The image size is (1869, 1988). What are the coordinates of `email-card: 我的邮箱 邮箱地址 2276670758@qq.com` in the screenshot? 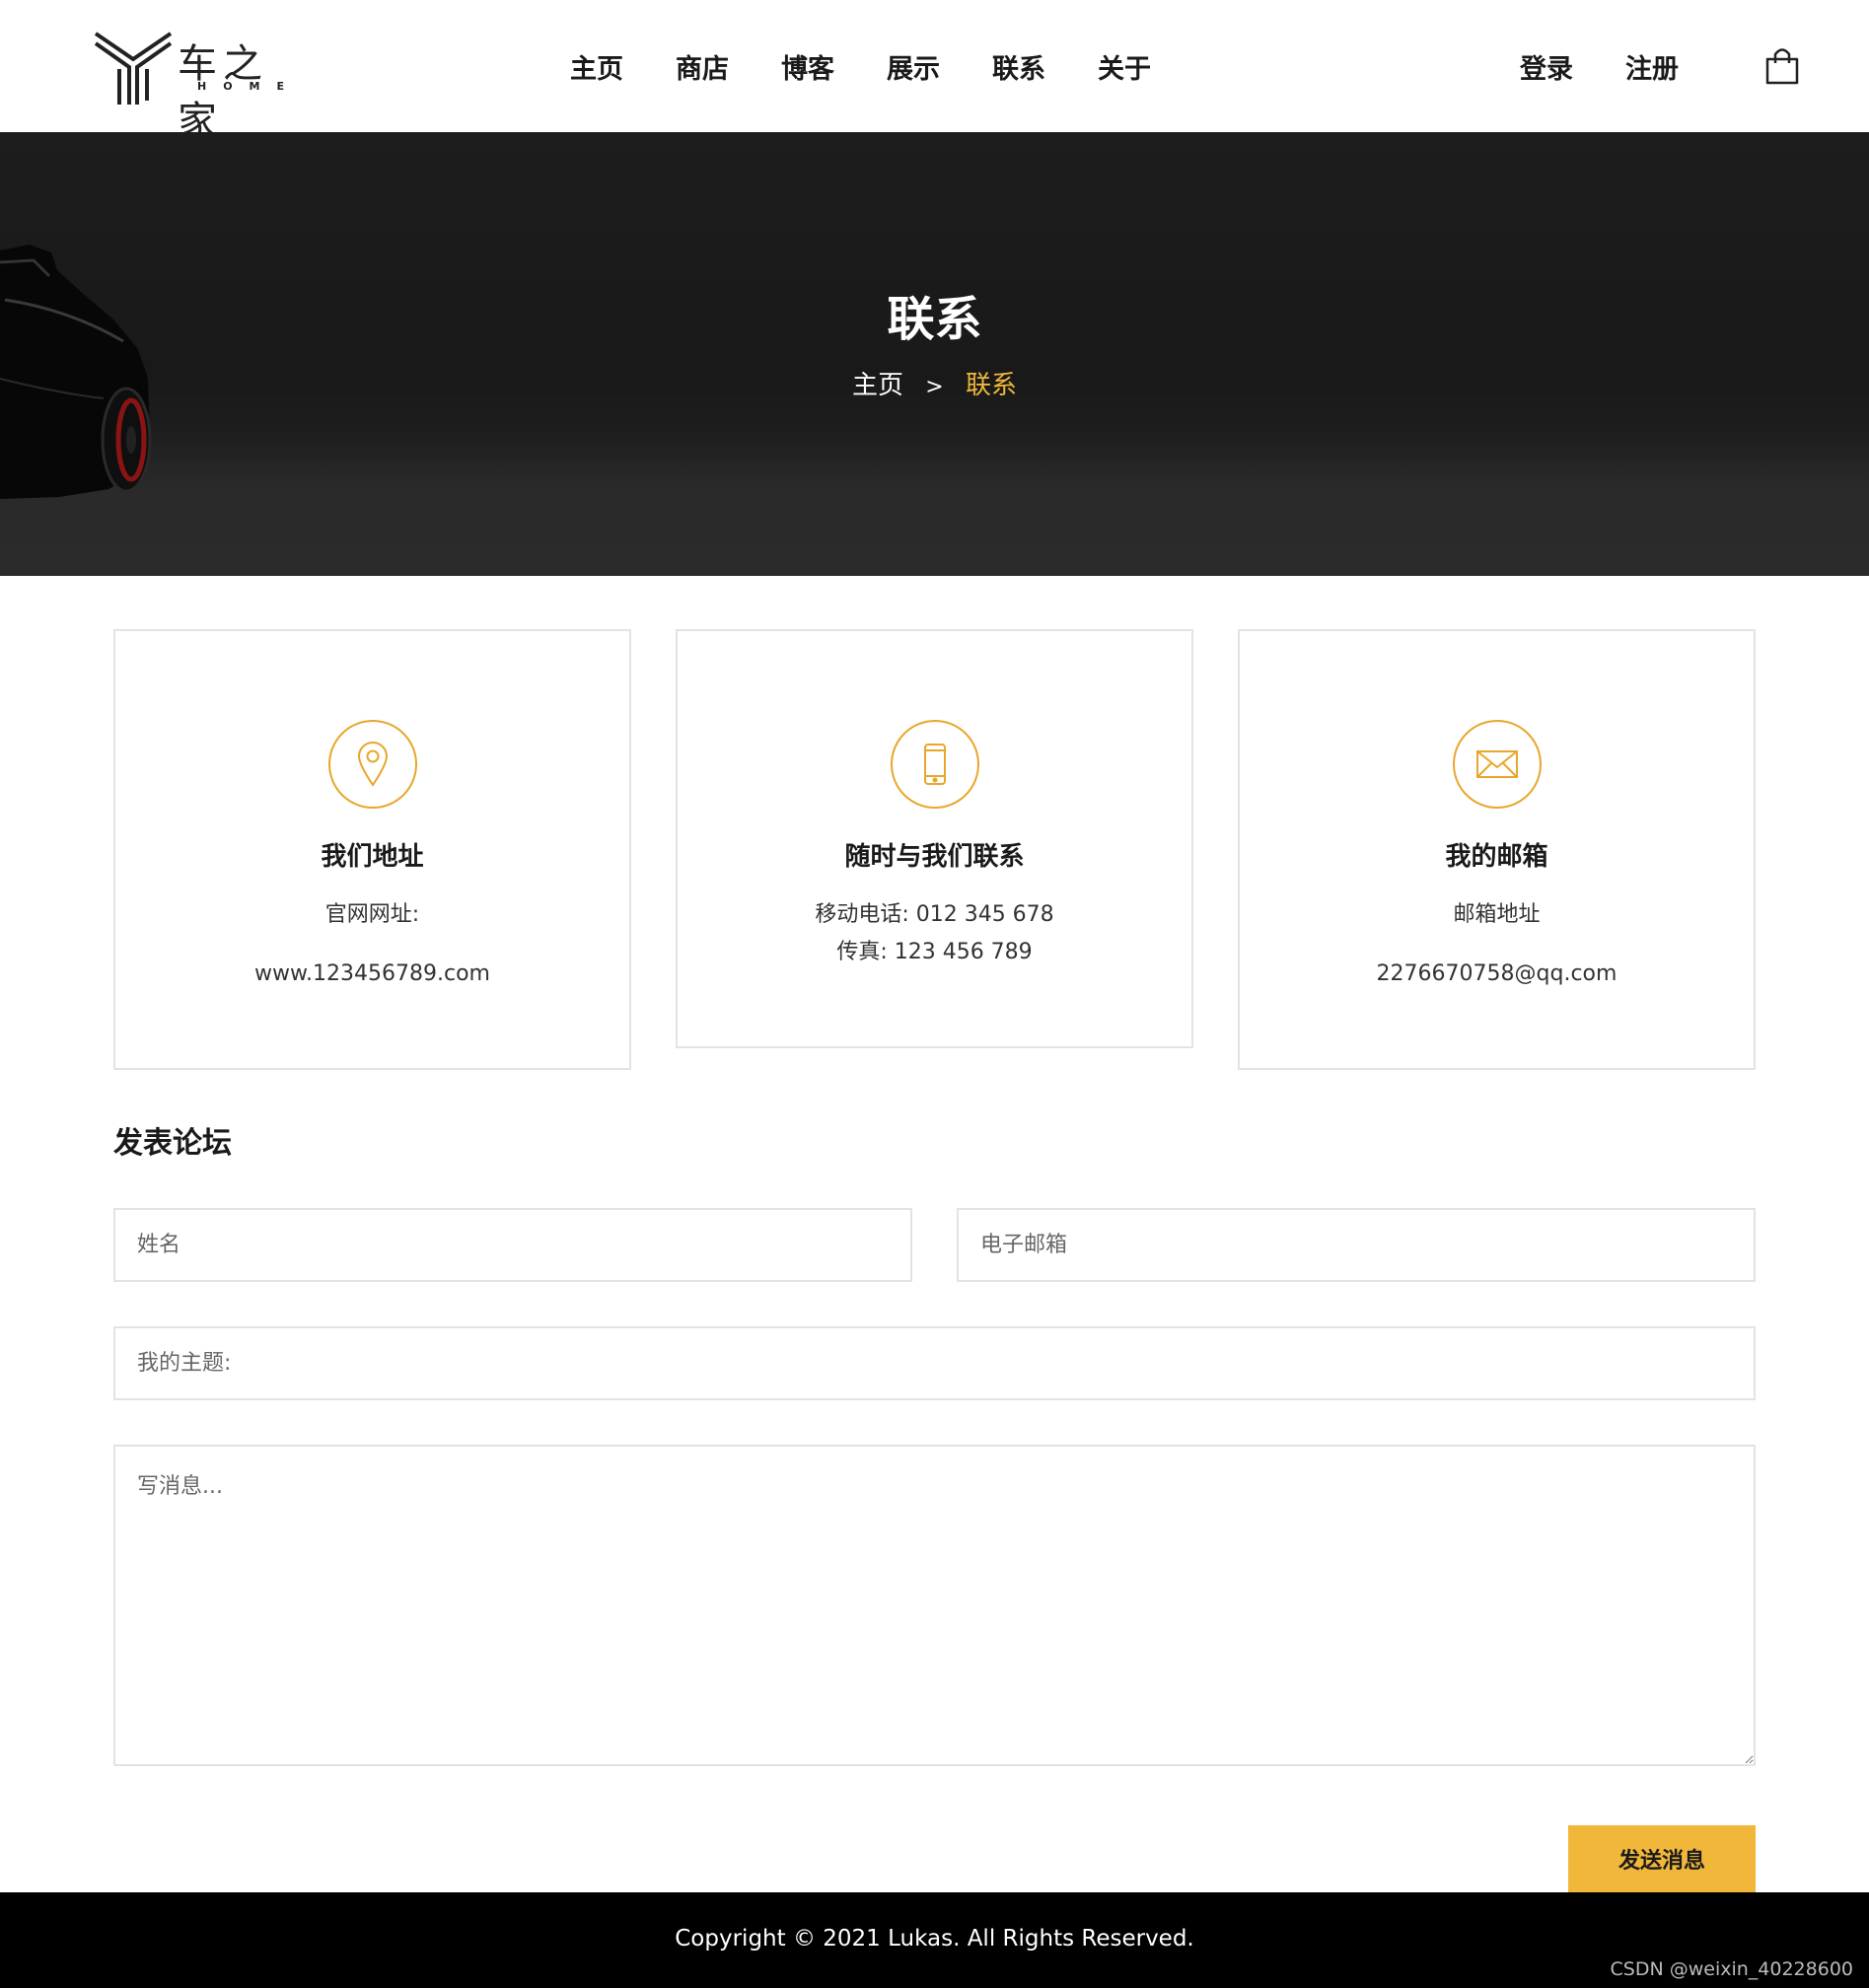 It's located at (1497, 849).